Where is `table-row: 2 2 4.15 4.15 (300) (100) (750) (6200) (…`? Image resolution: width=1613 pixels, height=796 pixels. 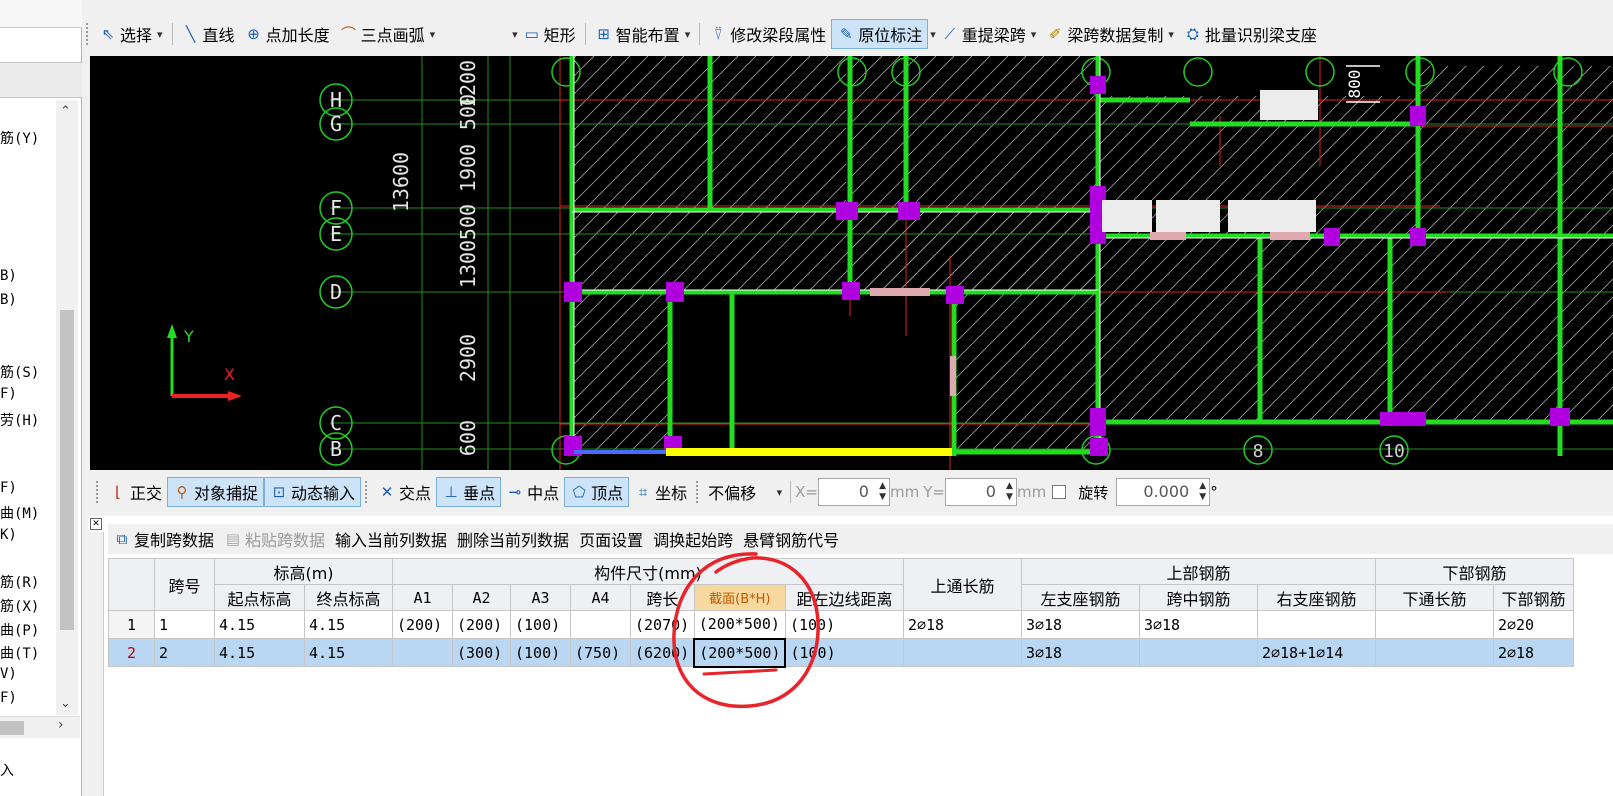
table-row: 2 2 4.15 4.15 (300) (100) (750) (6200) (… is located at coordinates (841, 652).